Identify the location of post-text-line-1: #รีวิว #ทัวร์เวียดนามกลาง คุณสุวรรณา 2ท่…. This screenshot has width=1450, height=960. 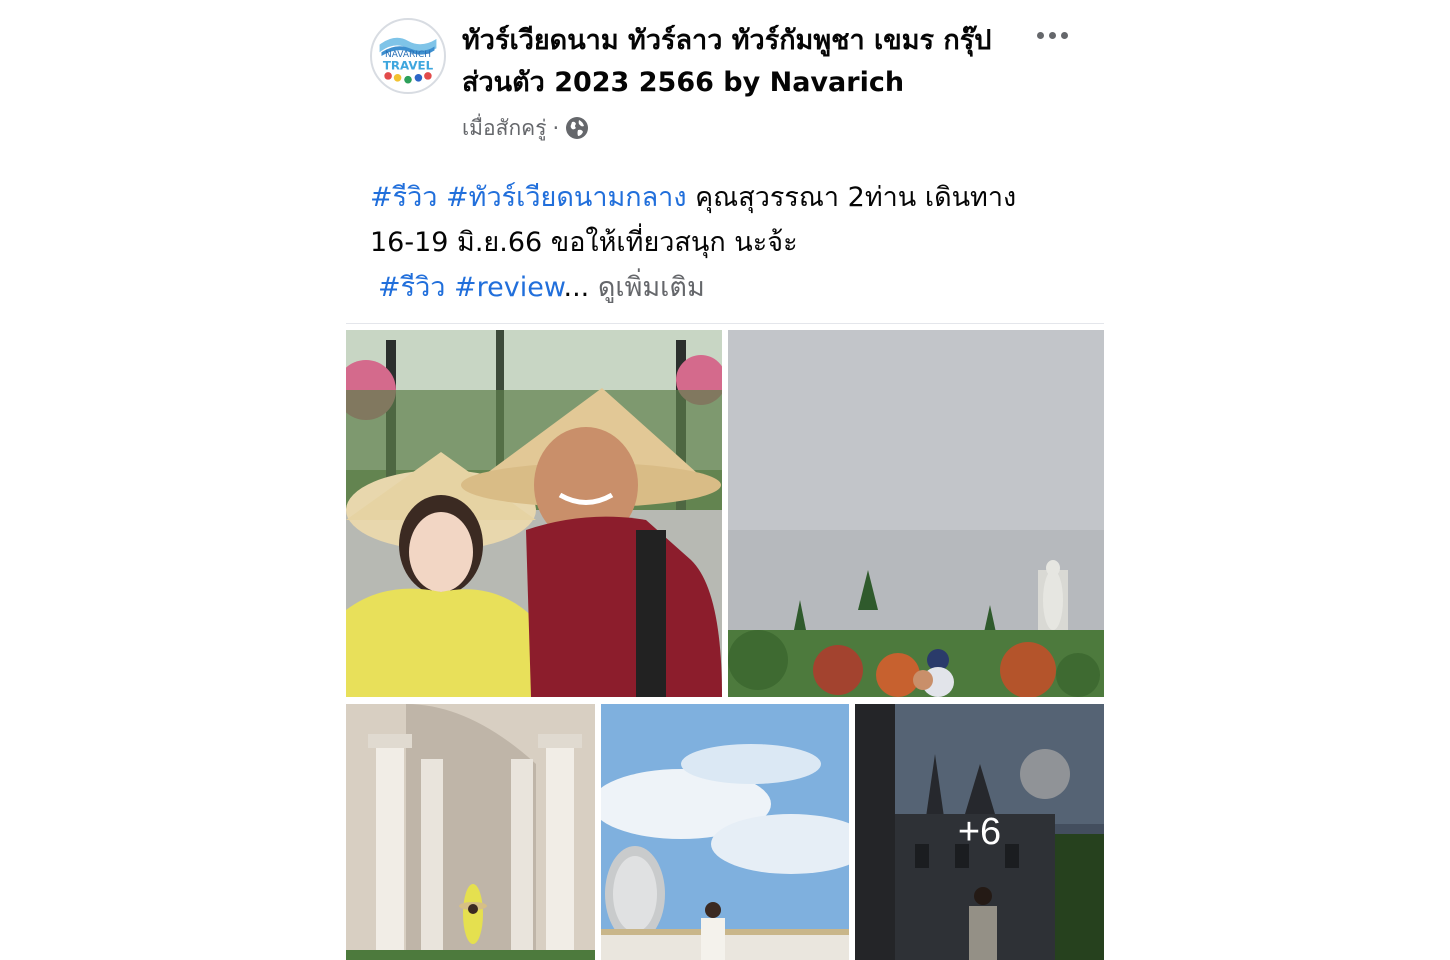
(720, 197).